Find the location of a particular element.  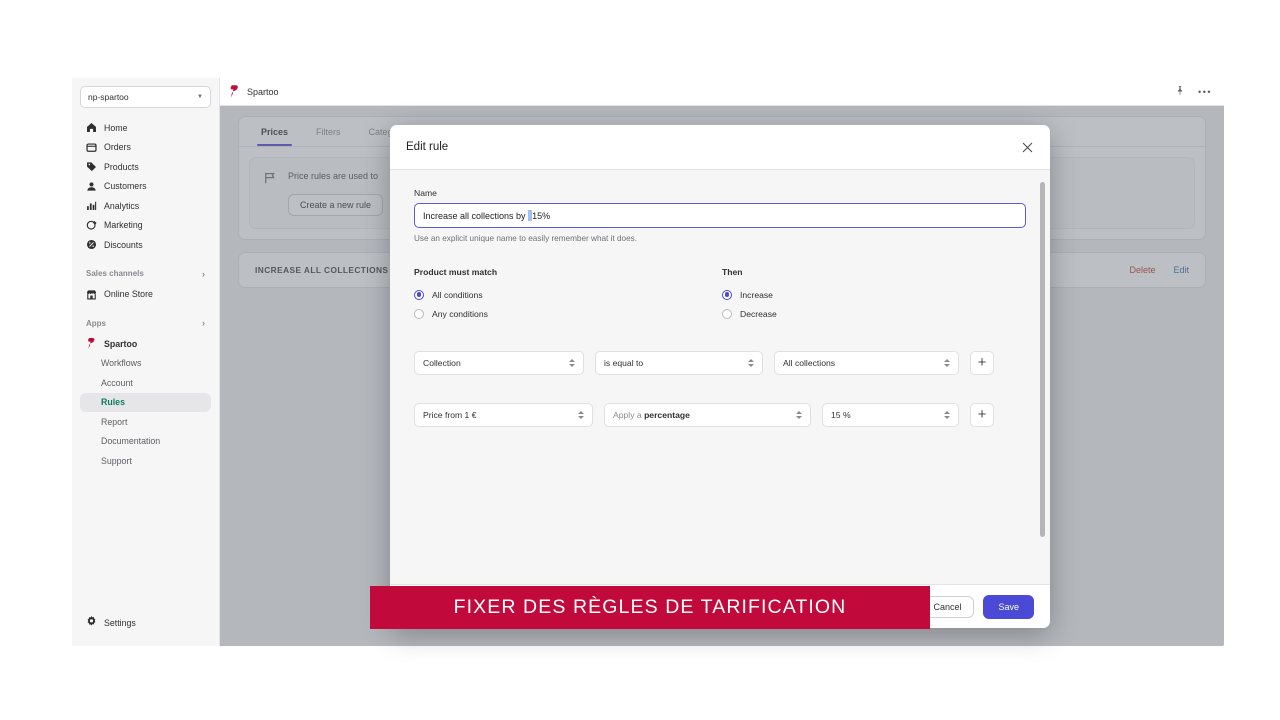

select-value-composite: Apply a percentage is located at coordinates (704, 415).